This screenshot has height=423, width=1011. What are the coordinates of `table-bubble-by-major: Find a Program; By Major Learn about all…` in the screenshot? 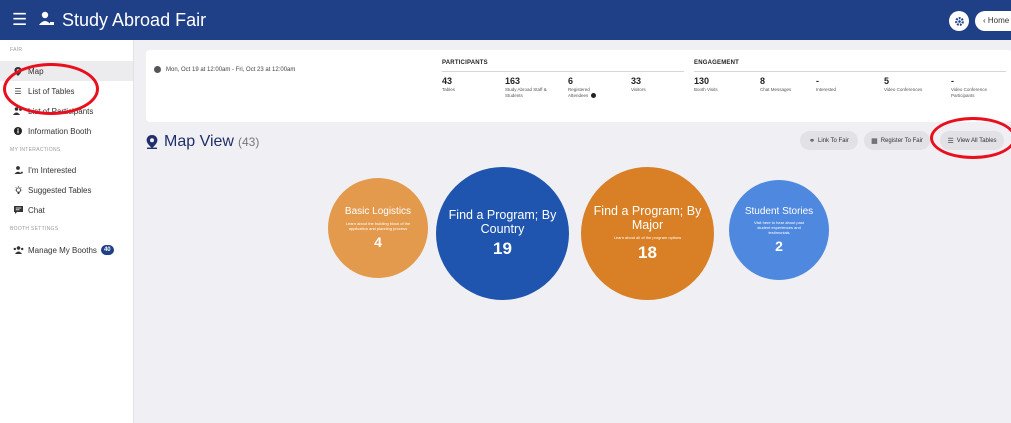 It's located at (647, 233).